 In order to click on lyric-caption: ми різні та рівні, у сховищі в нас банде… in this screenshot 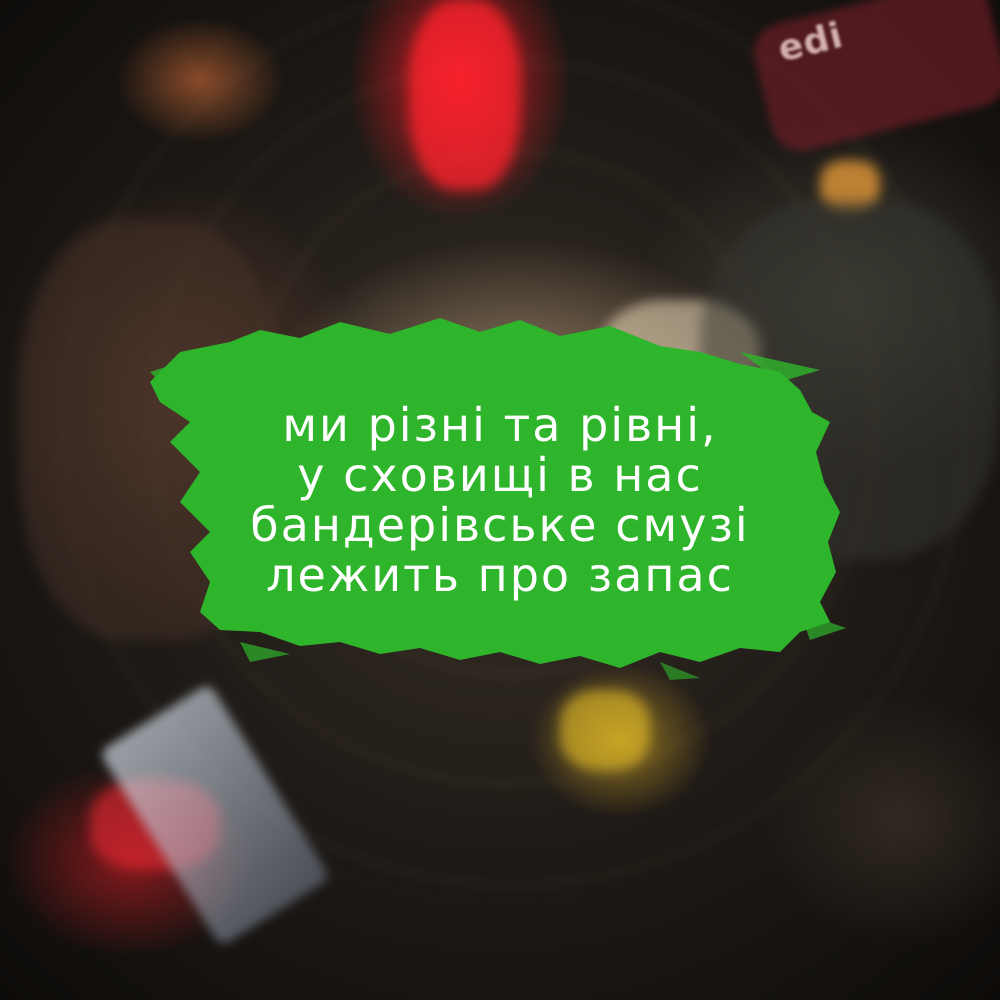, I will do `click(500, 500)`.